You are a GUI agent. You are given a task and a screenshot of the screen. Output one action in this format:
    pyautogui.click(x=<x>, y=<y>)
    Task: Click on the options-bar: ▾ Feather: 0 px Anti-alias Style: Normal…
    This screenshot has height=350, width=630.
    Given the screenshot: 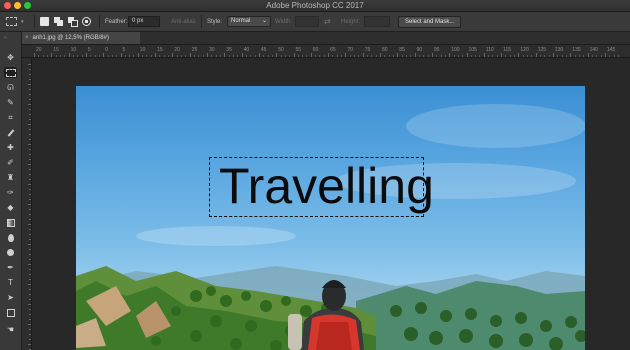 What is the action you would take?
    pyautogui.click(x=315, y=22)
    